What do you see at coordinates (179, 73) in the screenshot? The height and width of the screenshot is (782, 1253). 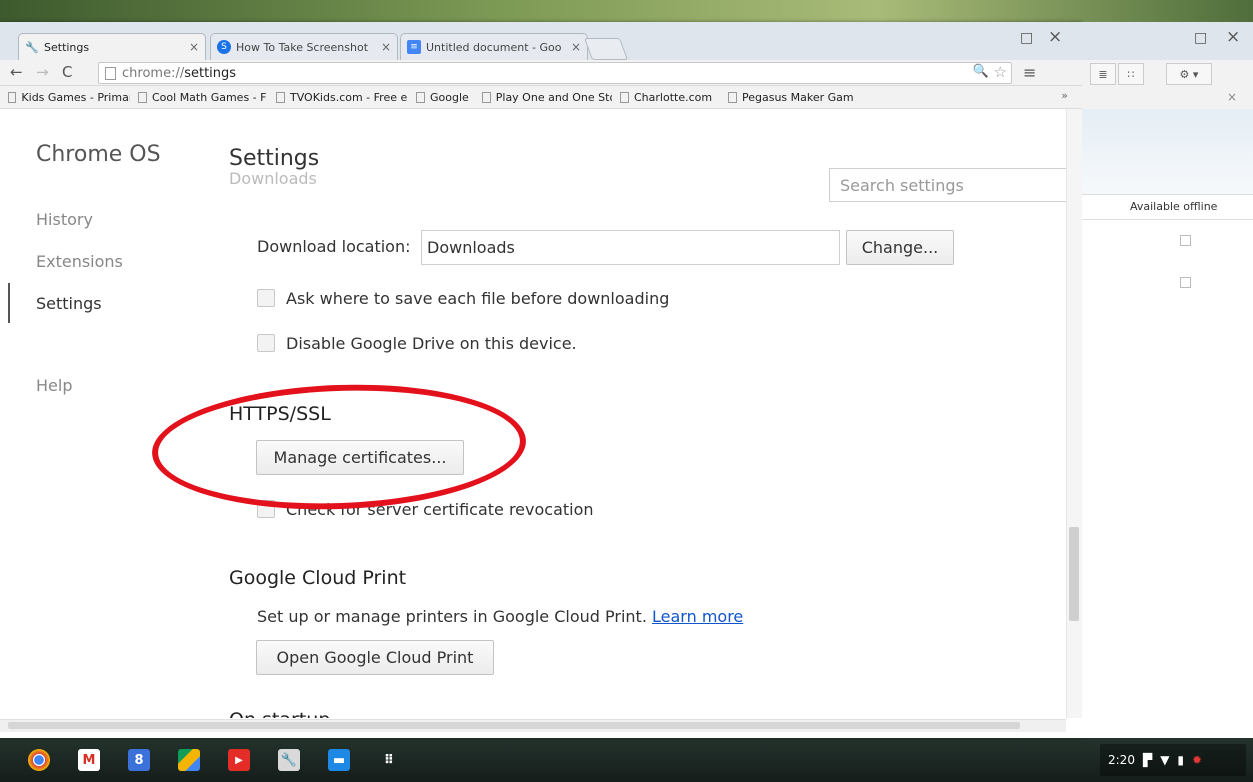 I see `url-text: chrome://settings` at bounding box center [179, 73].